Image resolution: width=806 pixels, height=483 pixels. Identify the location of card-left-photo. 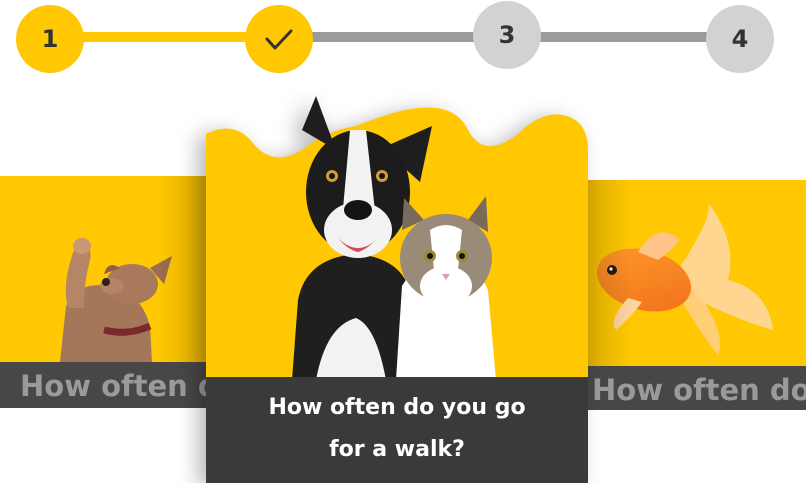
(105, 269).